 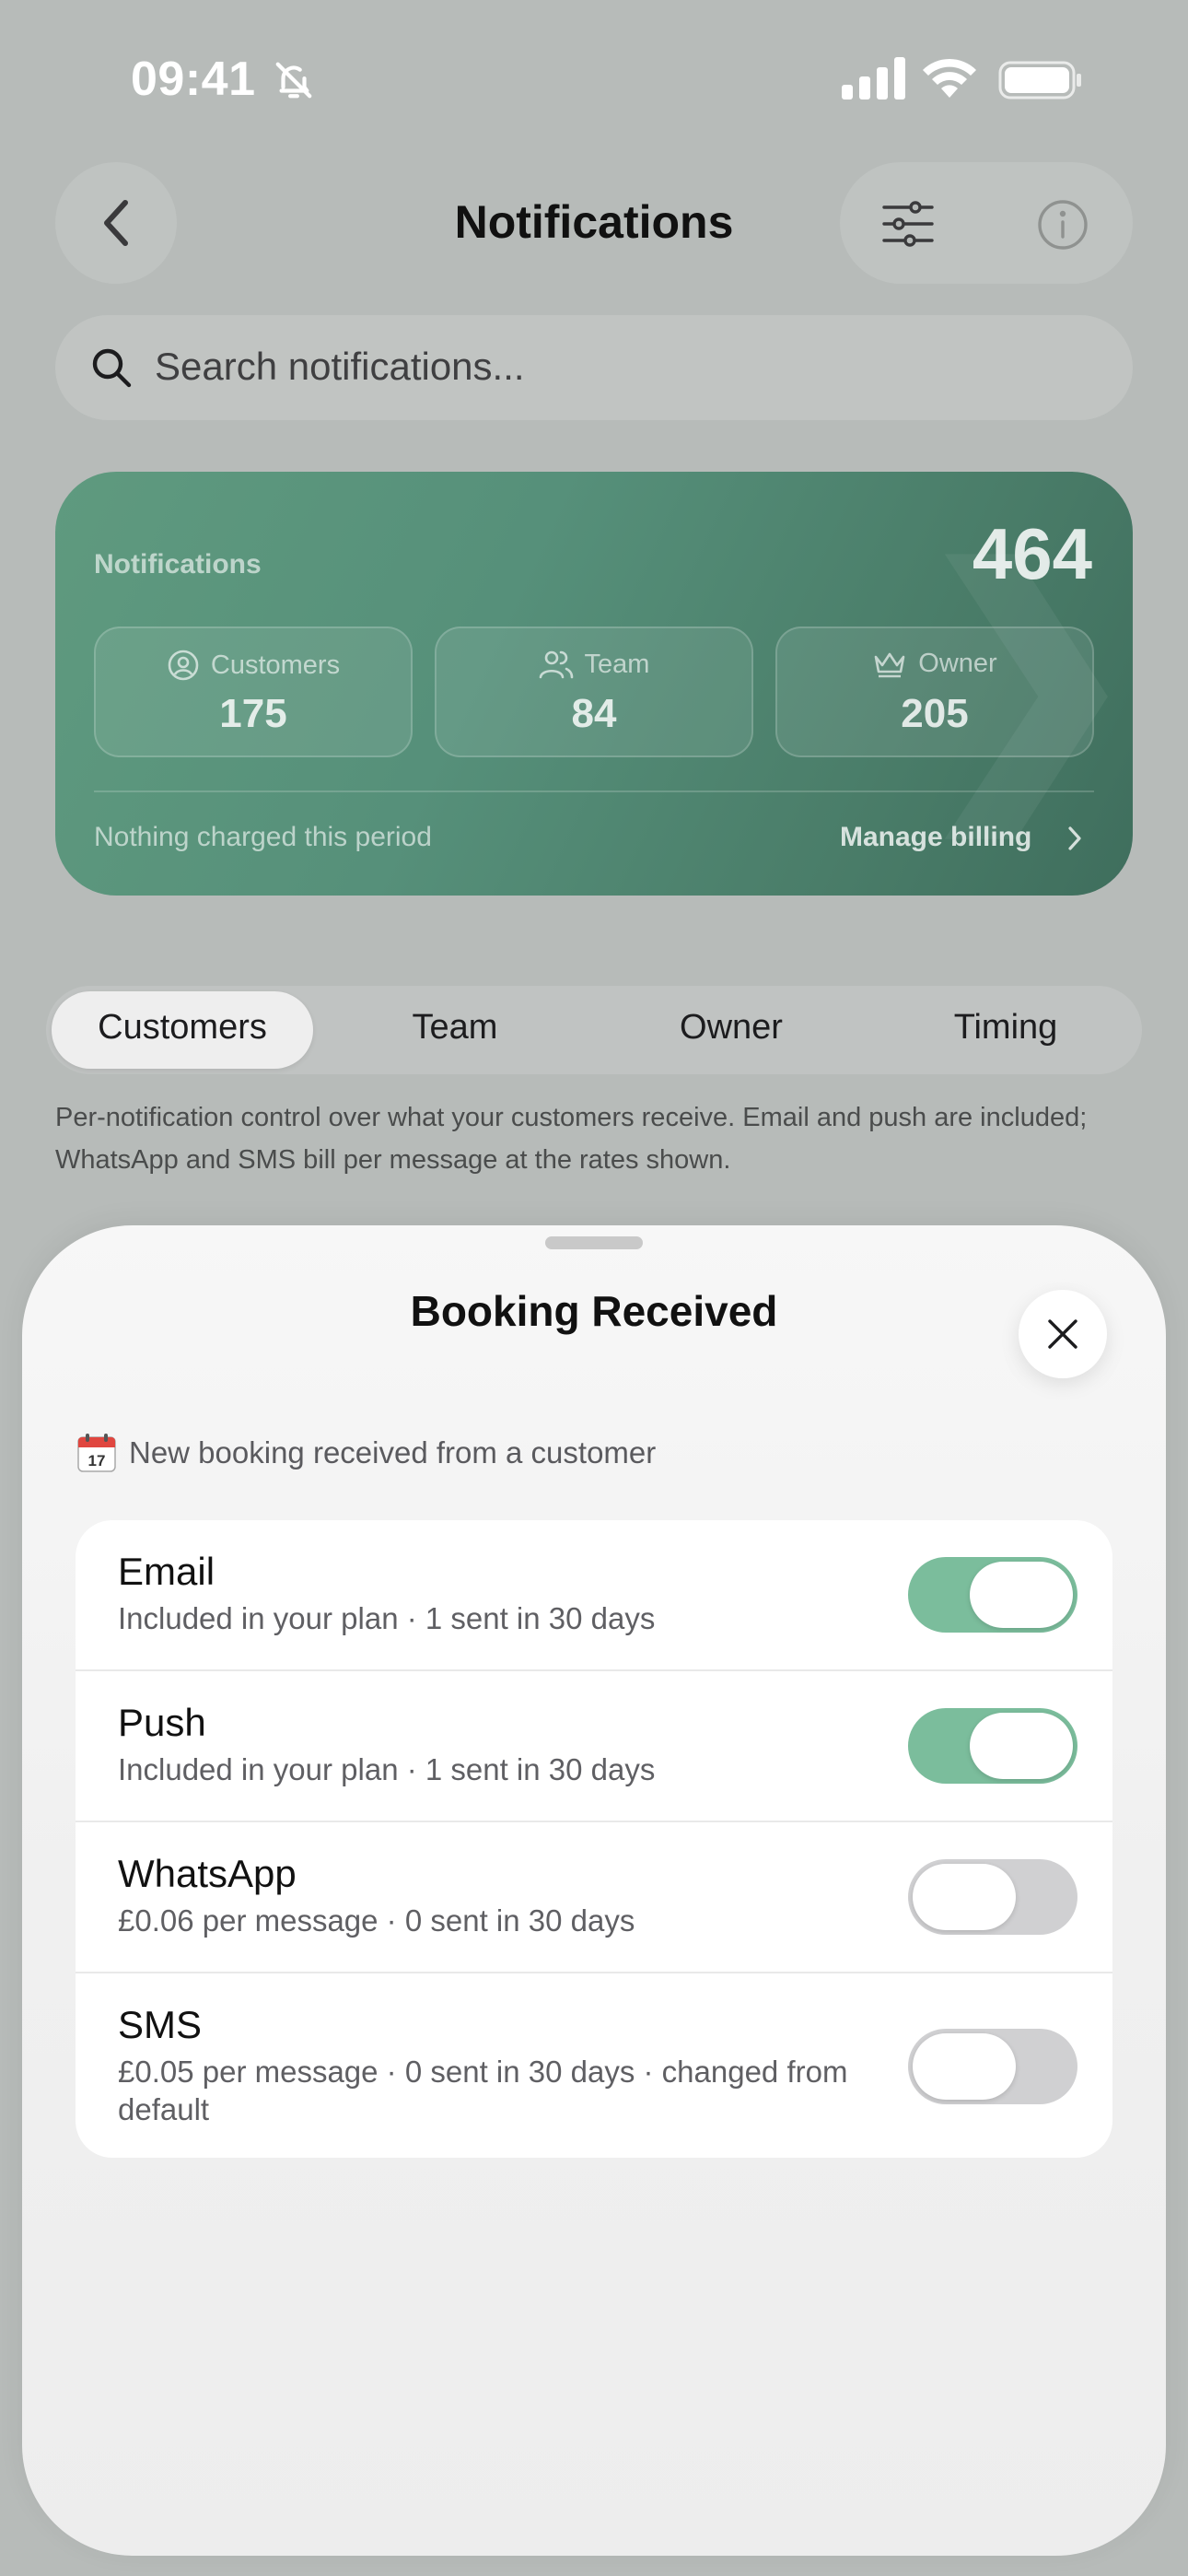 What do you see at coordinates (889, 664) in the screenshot?
I see `crown-icon` at bounding box center [889, 664].